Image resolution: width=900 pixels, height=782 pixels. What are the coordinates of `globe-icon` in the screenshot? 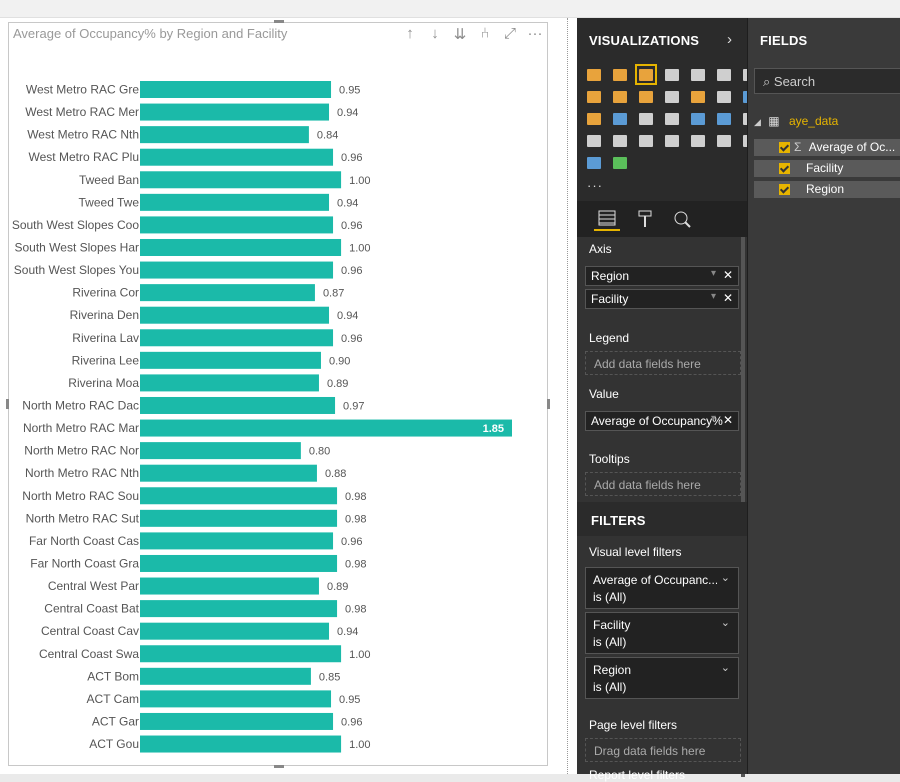 It's located at (620, 162).